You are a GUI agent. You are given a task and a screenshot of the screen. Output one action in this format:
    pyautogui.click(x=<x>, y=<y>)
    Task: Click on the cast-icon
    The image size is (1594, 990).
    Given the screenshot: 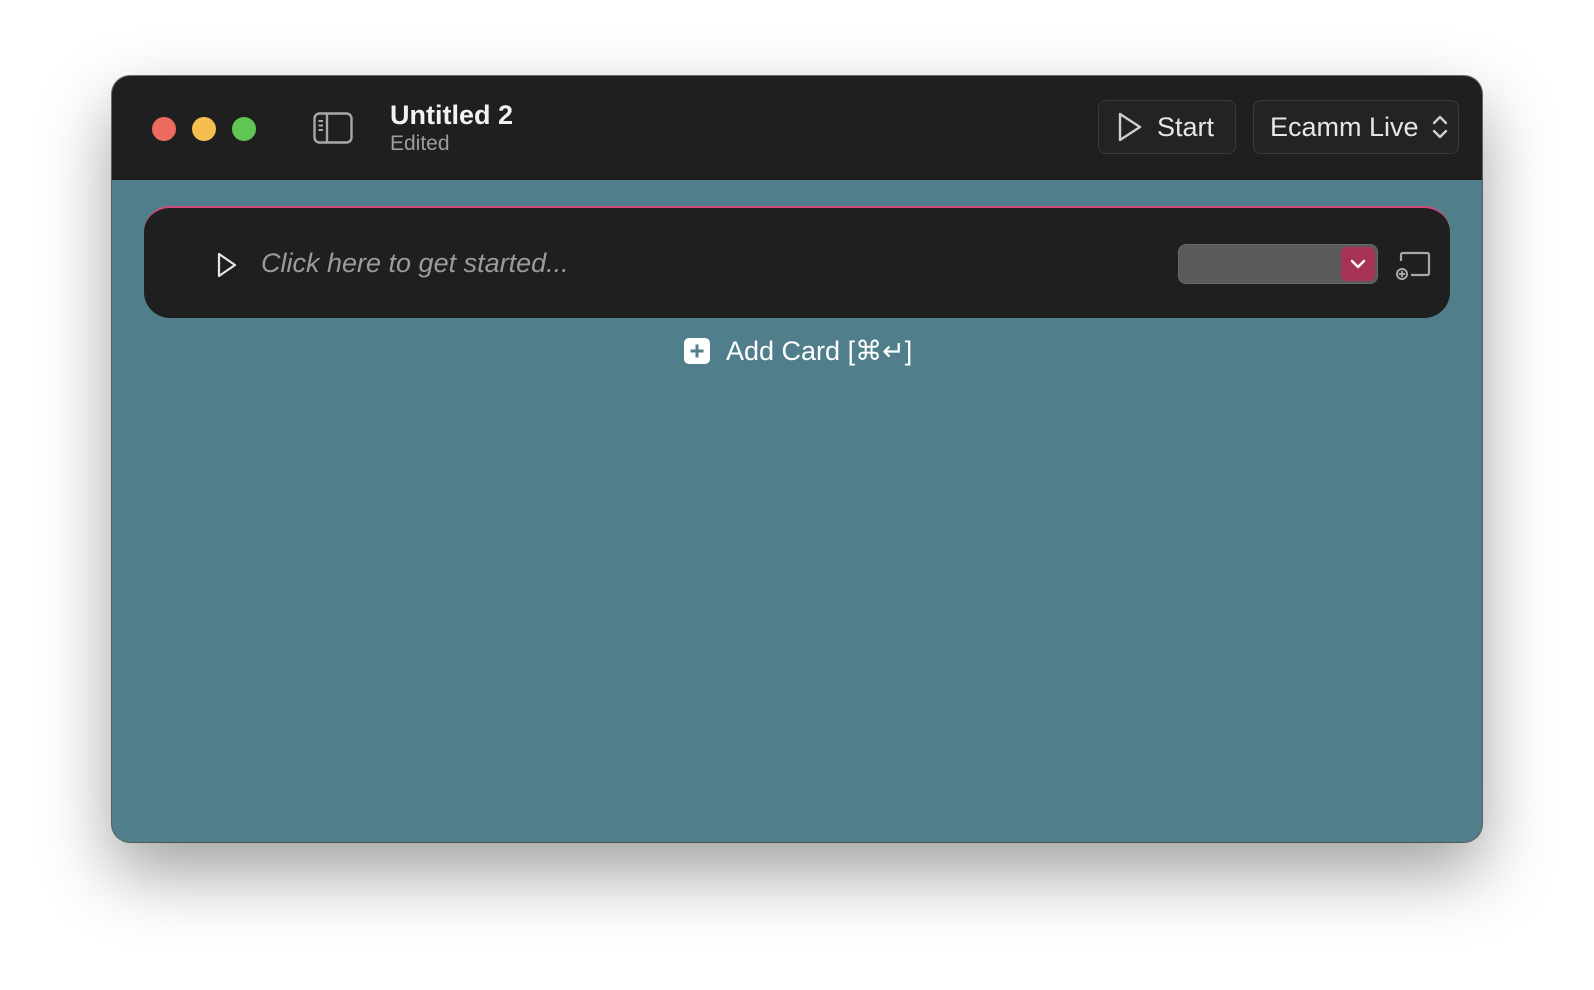 What is the action you would take?
    pyautogui.click(x=1413, y=265)
    